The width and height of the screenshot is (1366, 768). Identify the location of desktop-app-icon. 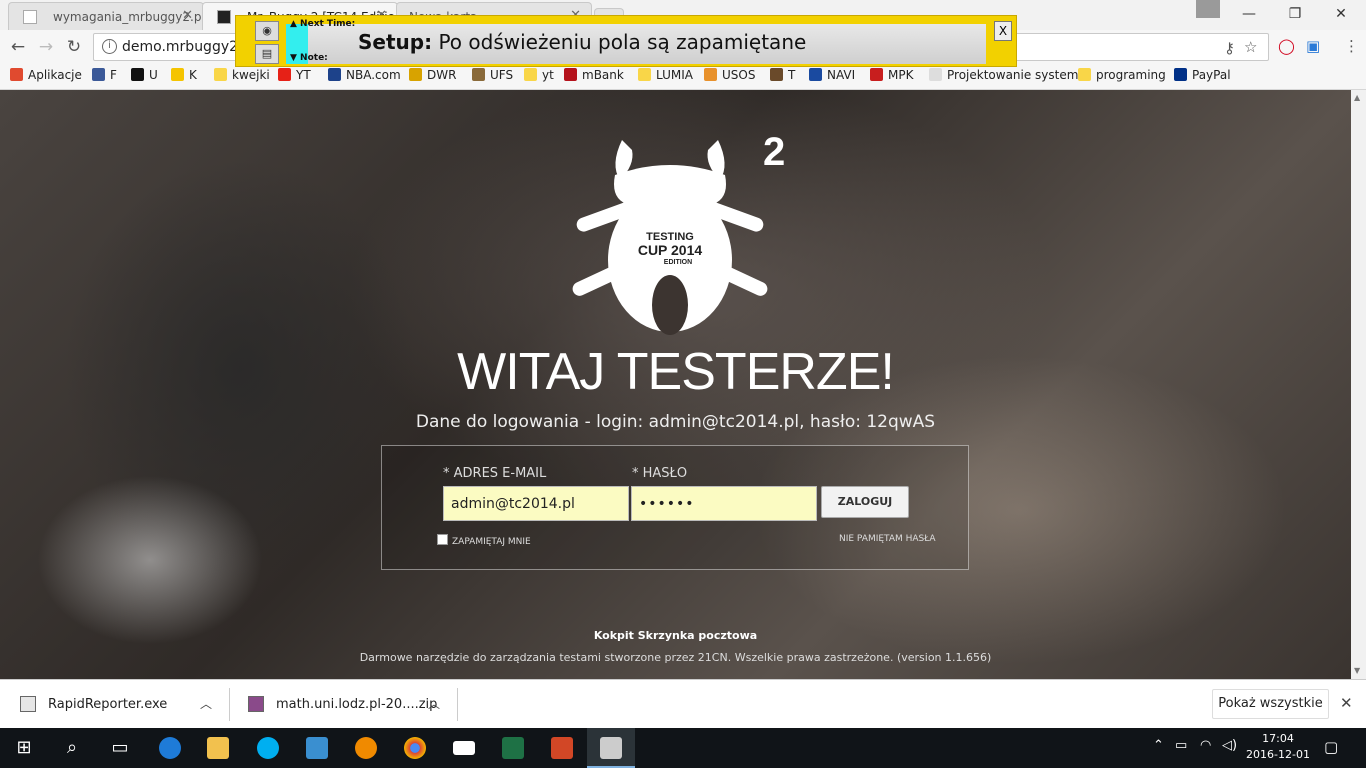
(317, 748).